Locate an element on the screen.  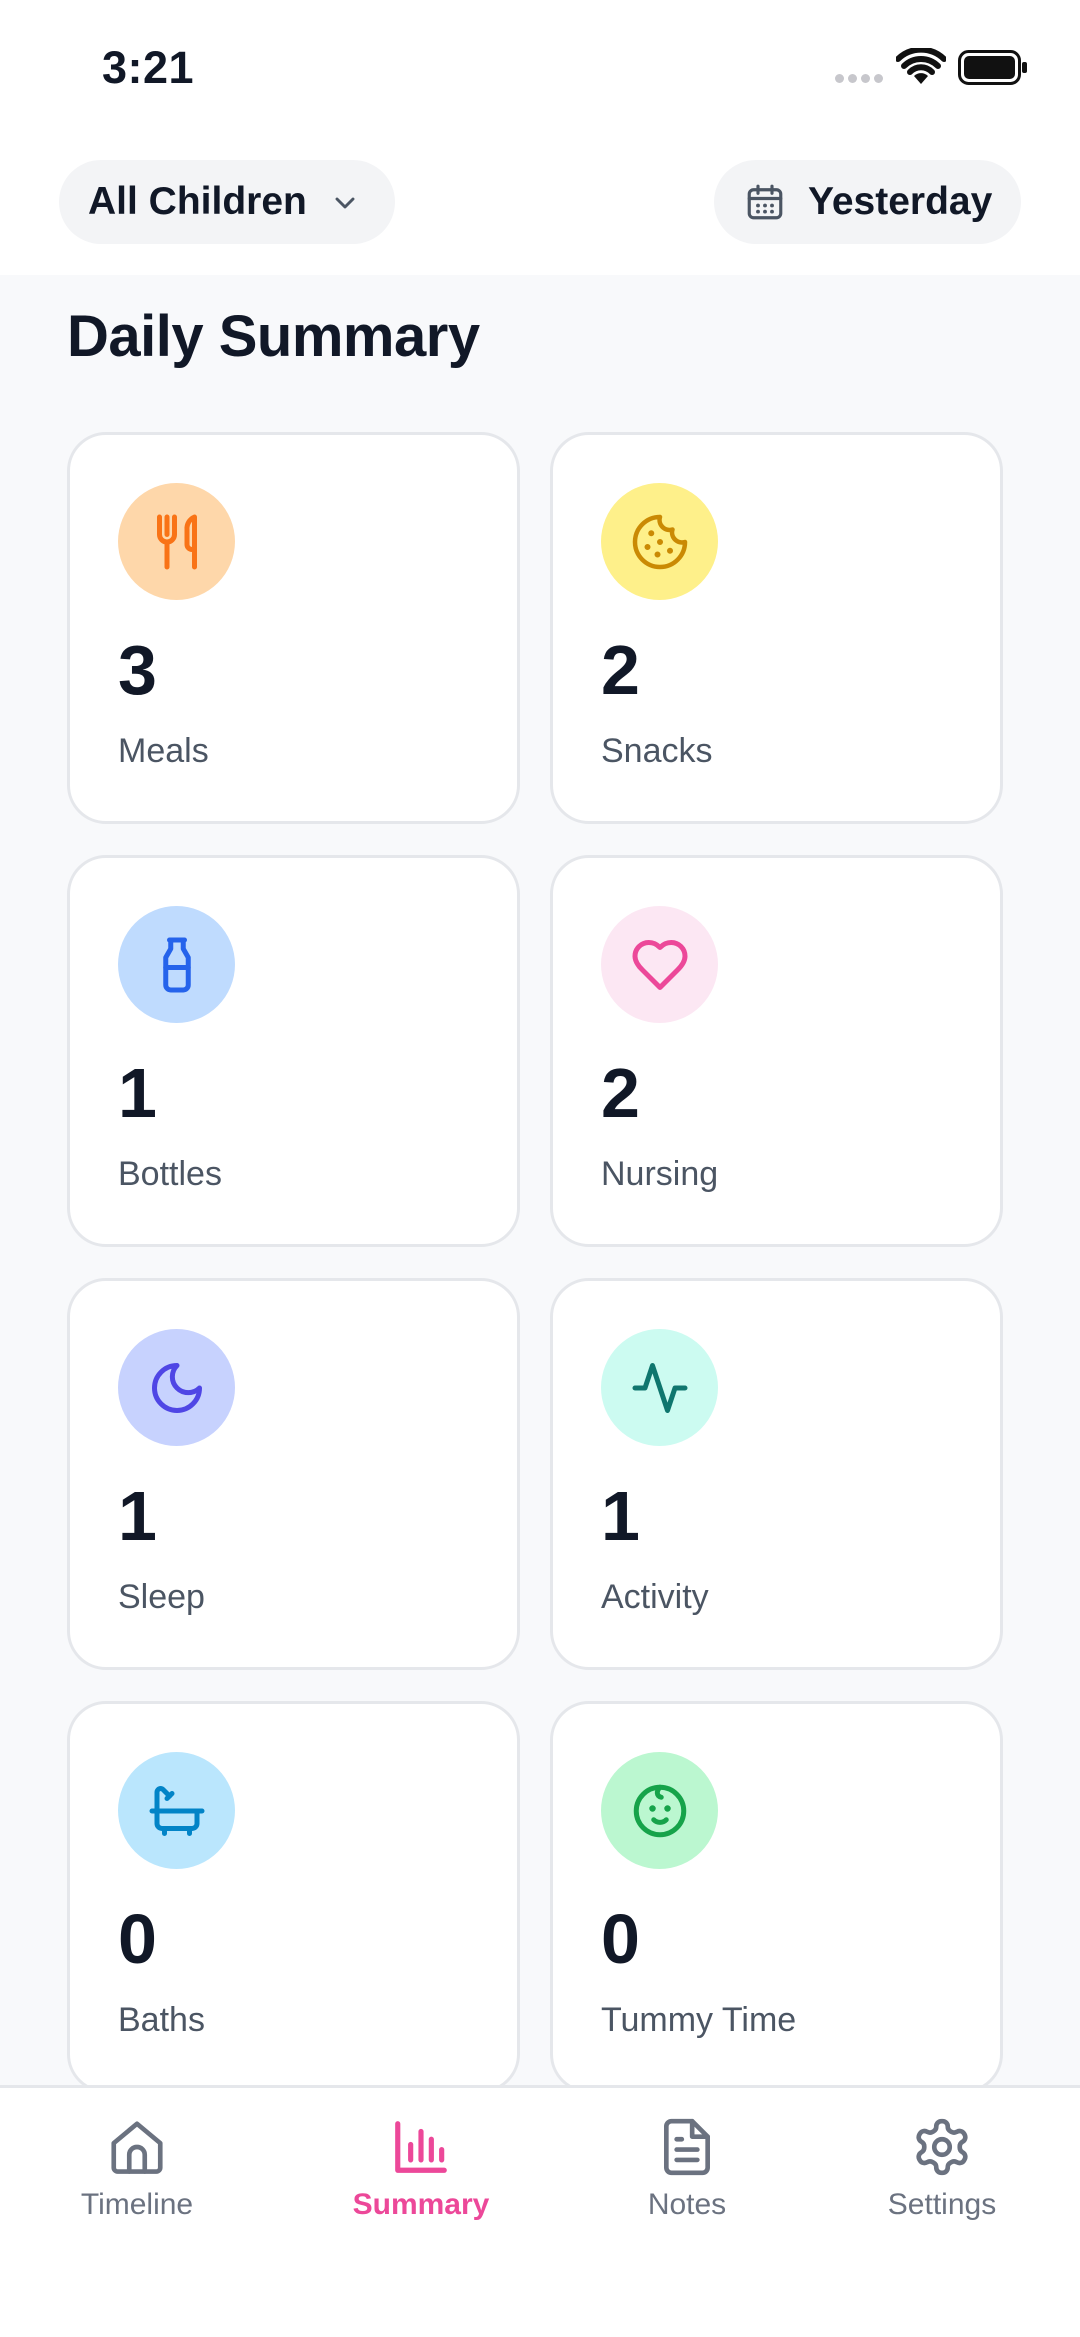
child-selector-dropdown: All Children is located at coordinates (227, 202).